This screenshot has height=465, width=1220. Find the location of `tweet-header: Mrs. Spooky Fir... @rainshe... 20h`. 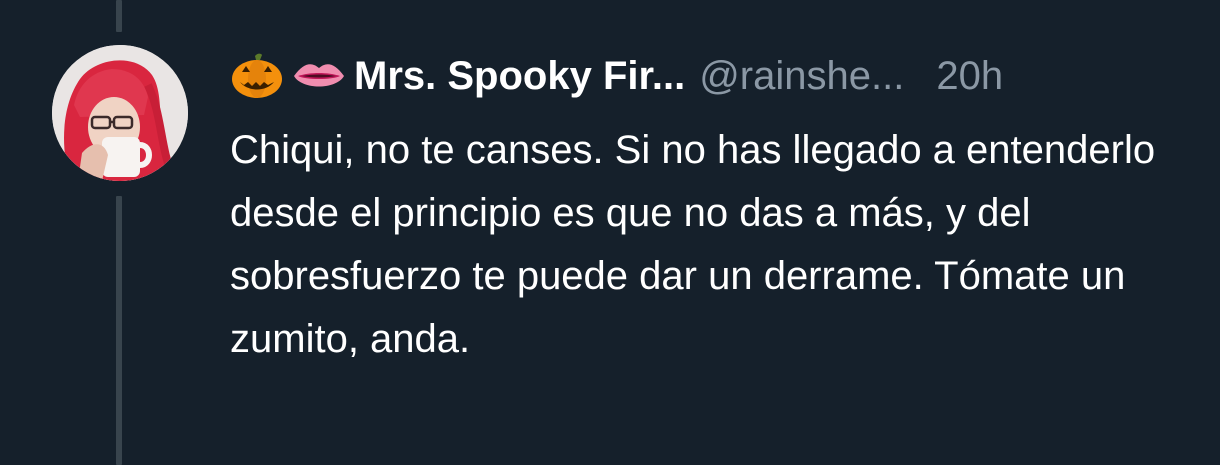

tweet-header: Mrs. Spooky Fir... @rainshe... 20h is located at coordinates (616, 76).